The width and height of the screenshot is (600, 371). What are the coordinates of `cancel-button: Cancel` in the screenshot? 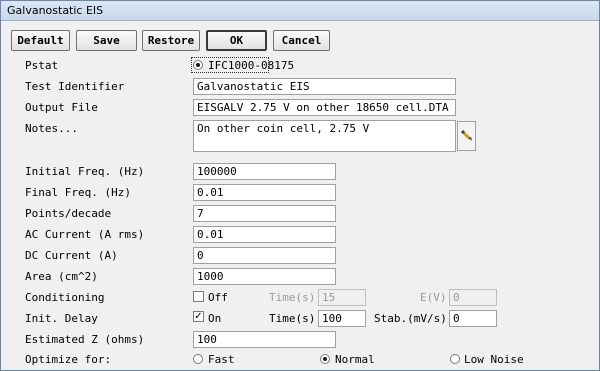 It's located at (301, 40).